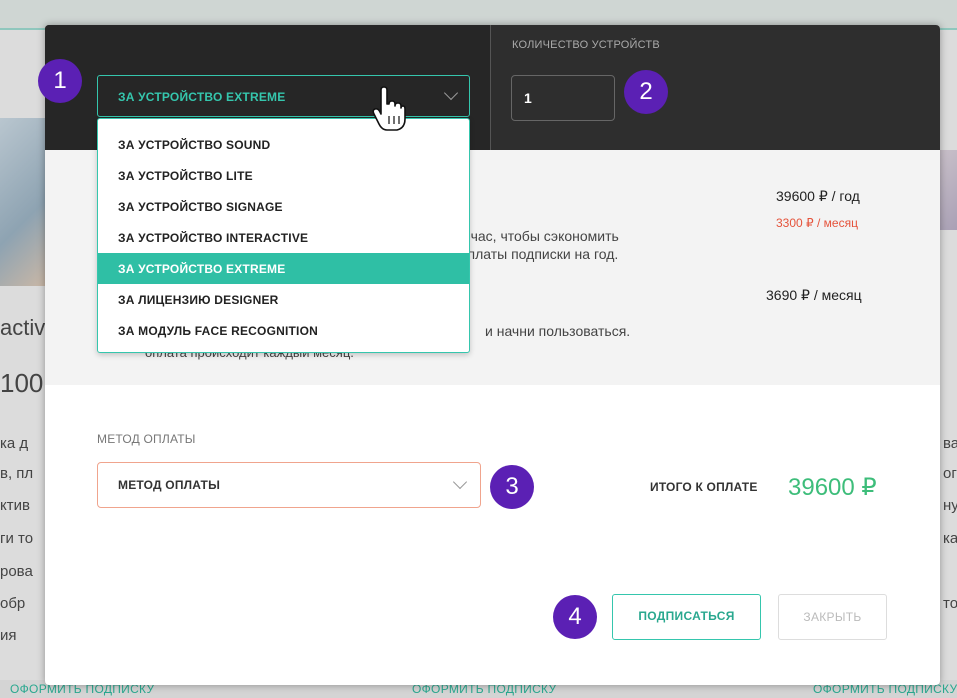 This screenshot has width=957, height=698. I want to click on background-text: ог, so click(950, 473).